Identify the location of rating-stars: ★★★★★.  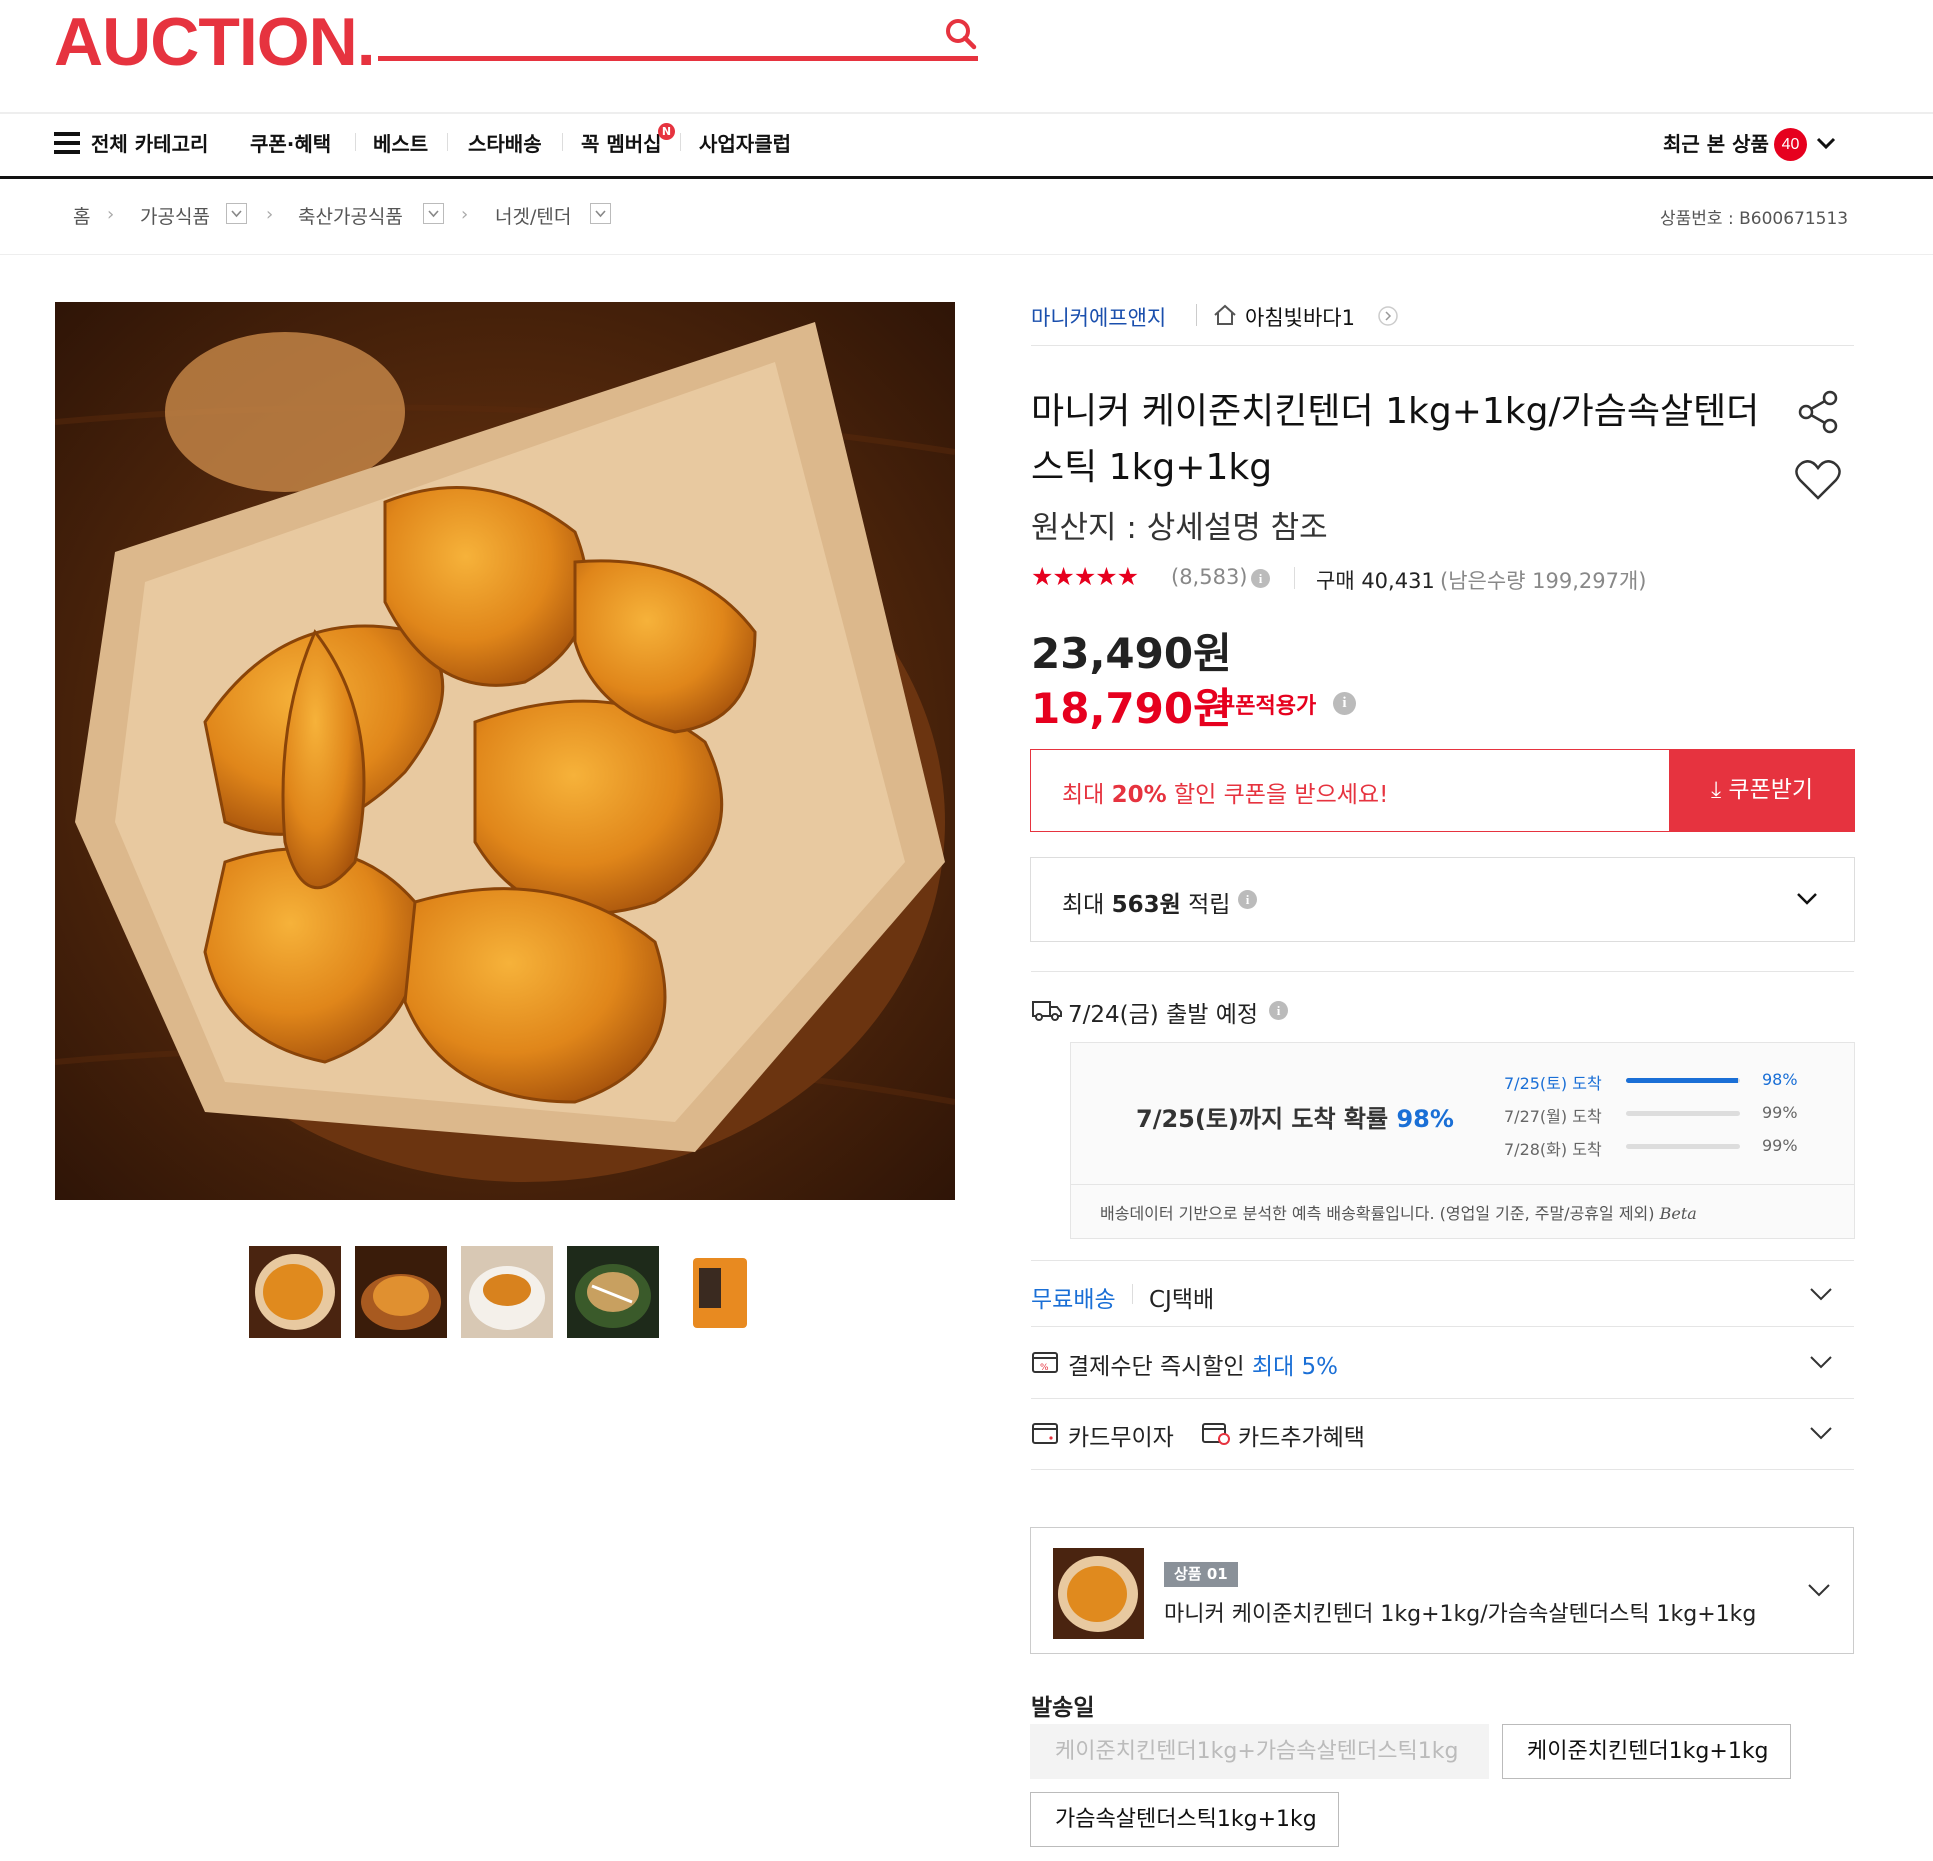
(1085, 576).